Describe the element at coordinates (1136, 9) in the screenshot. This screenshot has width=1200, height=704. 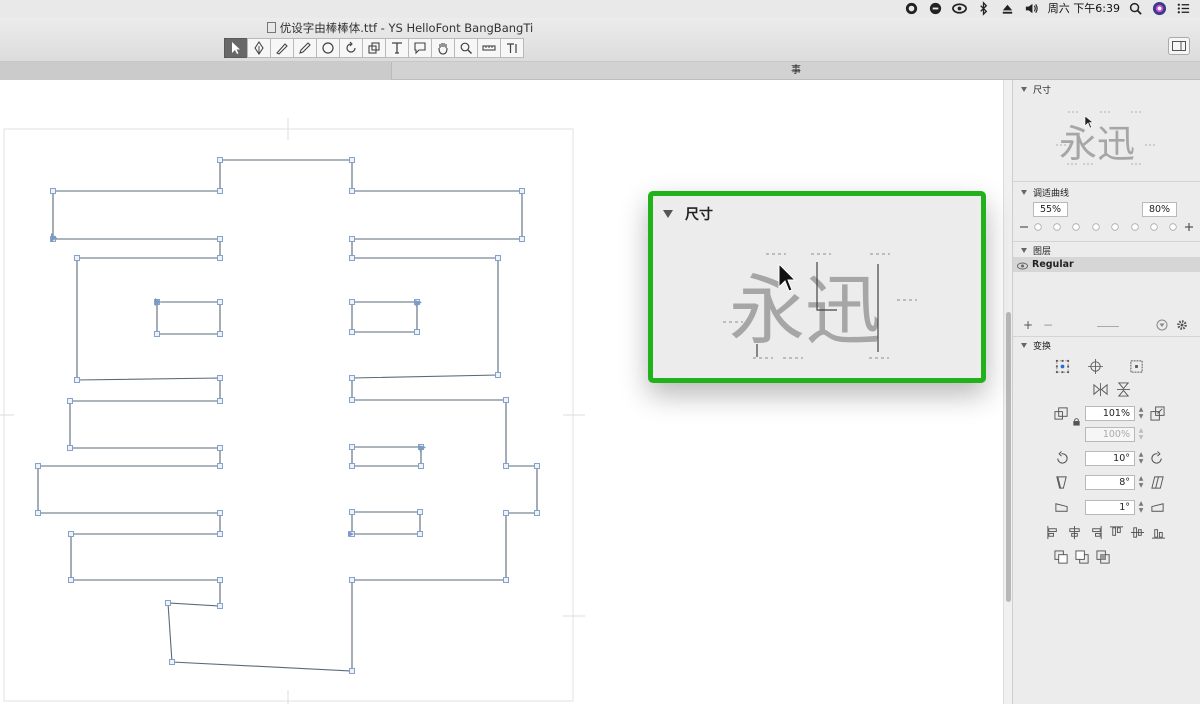
I see `spotlight-icon` at that location.